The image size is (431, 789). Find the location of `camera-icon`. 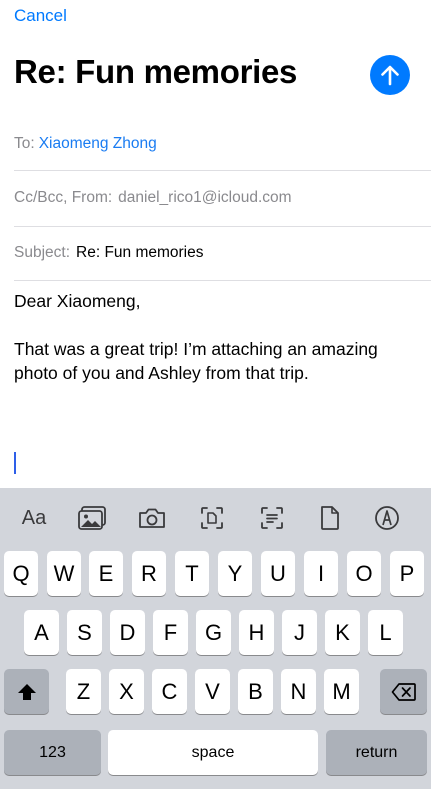

camera-icon is located at coordinates (152, 518).